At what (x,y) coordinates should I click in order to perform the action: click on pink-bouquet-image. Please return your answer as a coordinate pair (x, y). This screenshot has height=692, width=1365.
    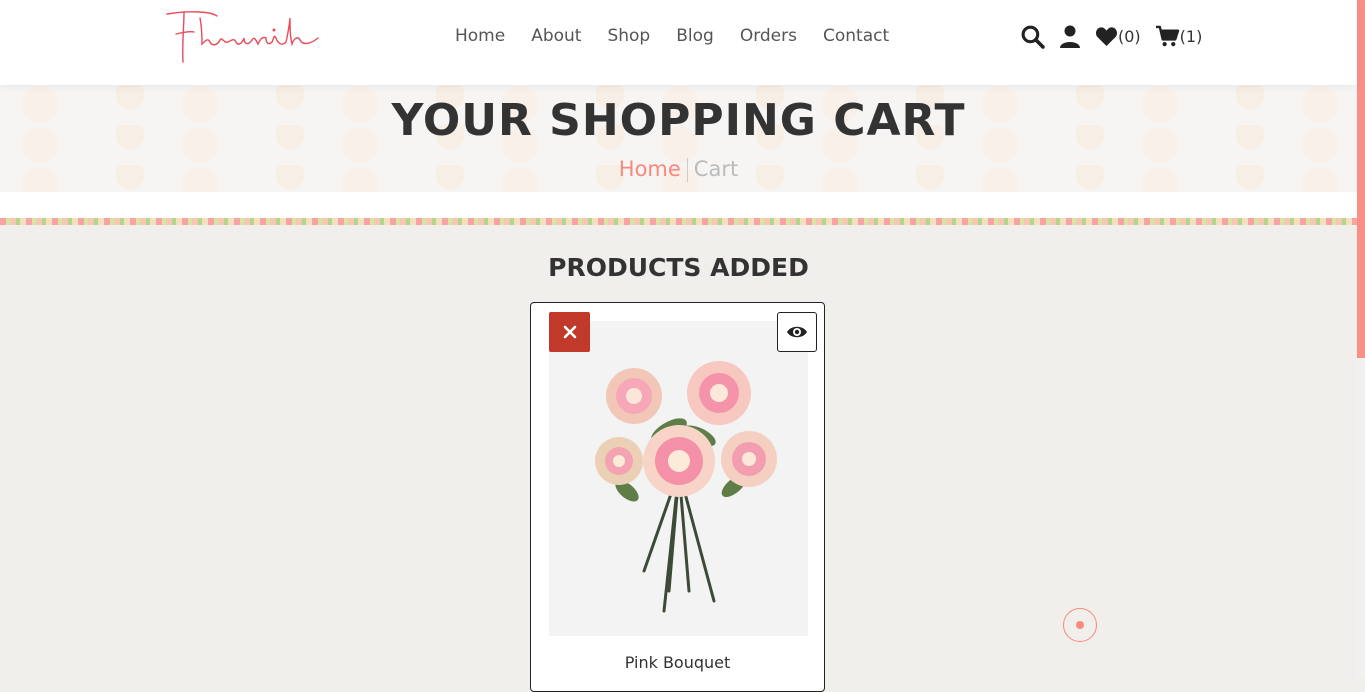
    Looking at the image, I should click on (686, 487).